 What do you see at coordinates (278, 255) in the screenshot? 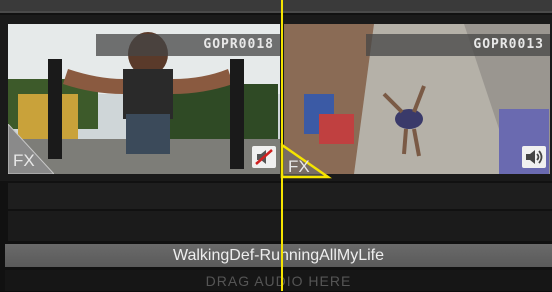
I see `music-track-clip: WalkingDef-RunningAllMyLife` at bounding box center [278, 255].